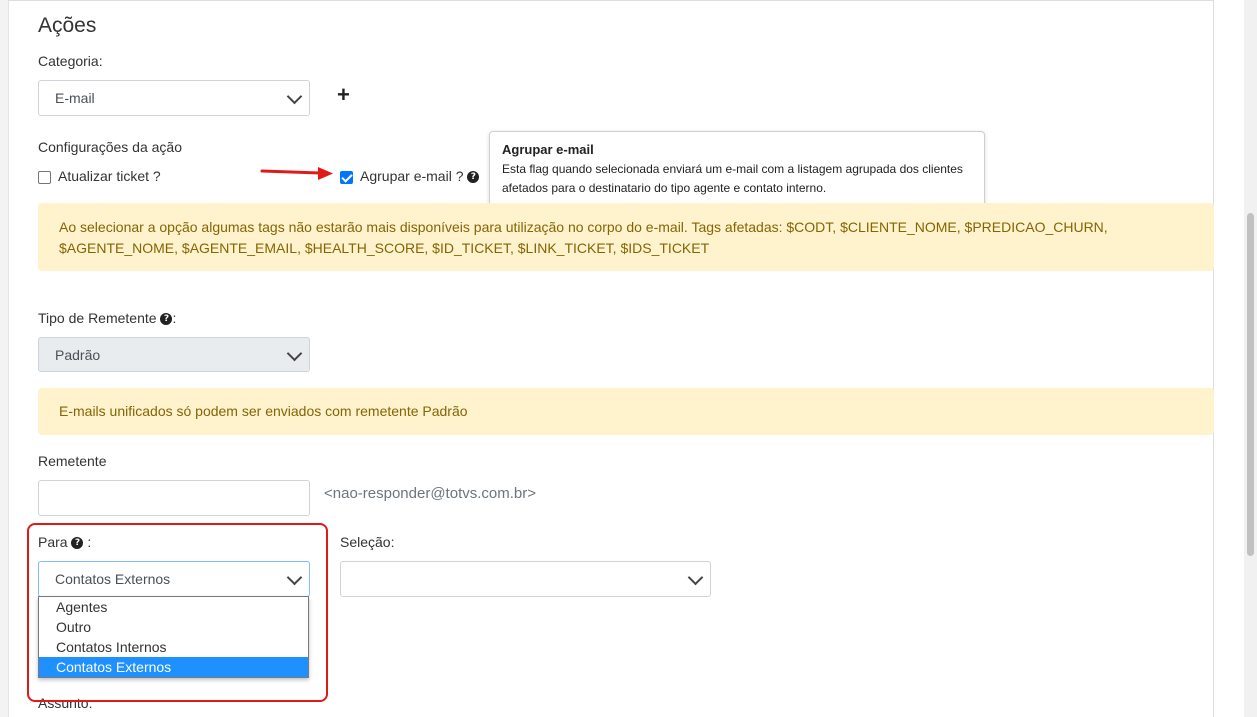 This screenshot has height=717, width=1257. Describe the element at coordinates (177, 612) in the screenshot. I see `red-highlight-annotation` at that location.